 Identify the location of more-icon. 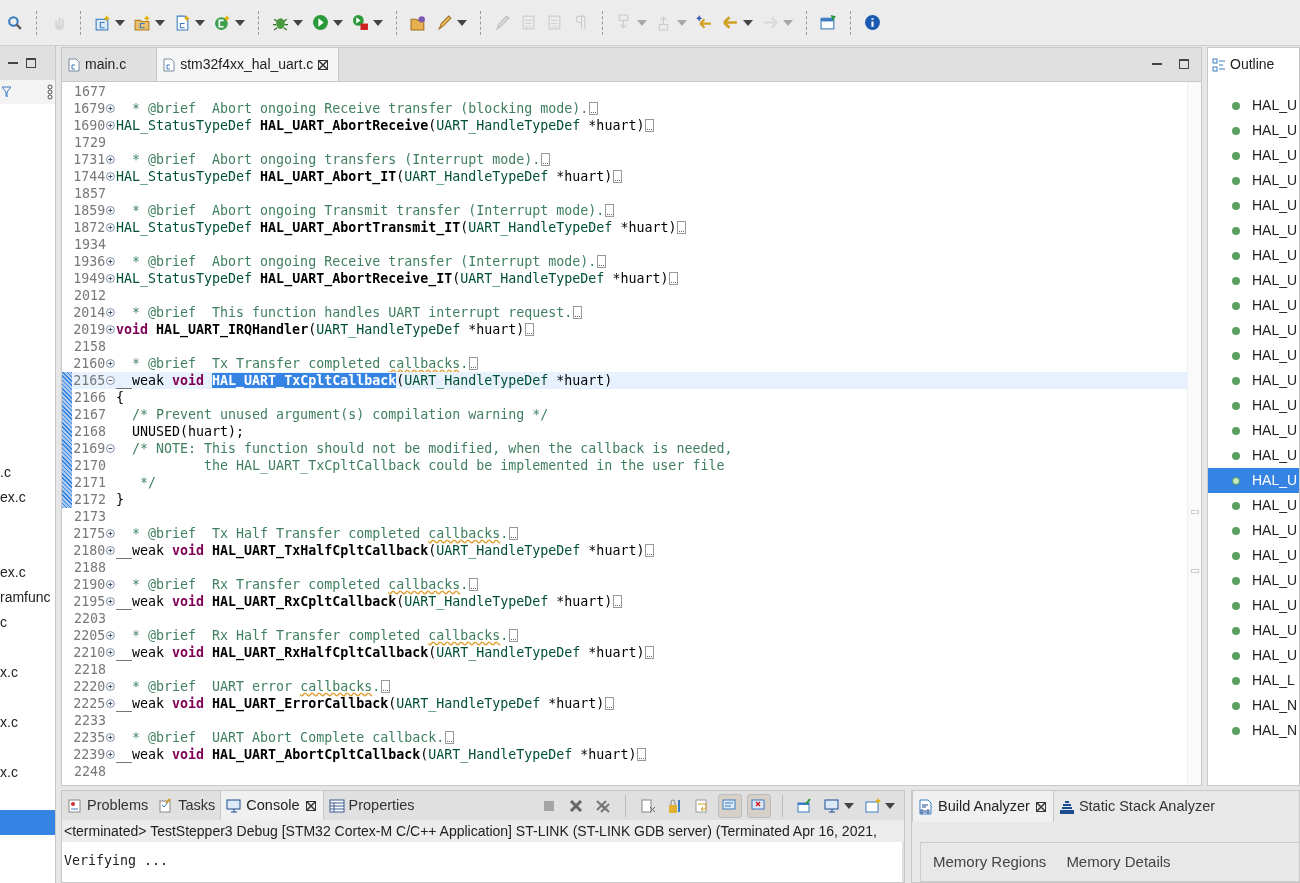
(50, 92).